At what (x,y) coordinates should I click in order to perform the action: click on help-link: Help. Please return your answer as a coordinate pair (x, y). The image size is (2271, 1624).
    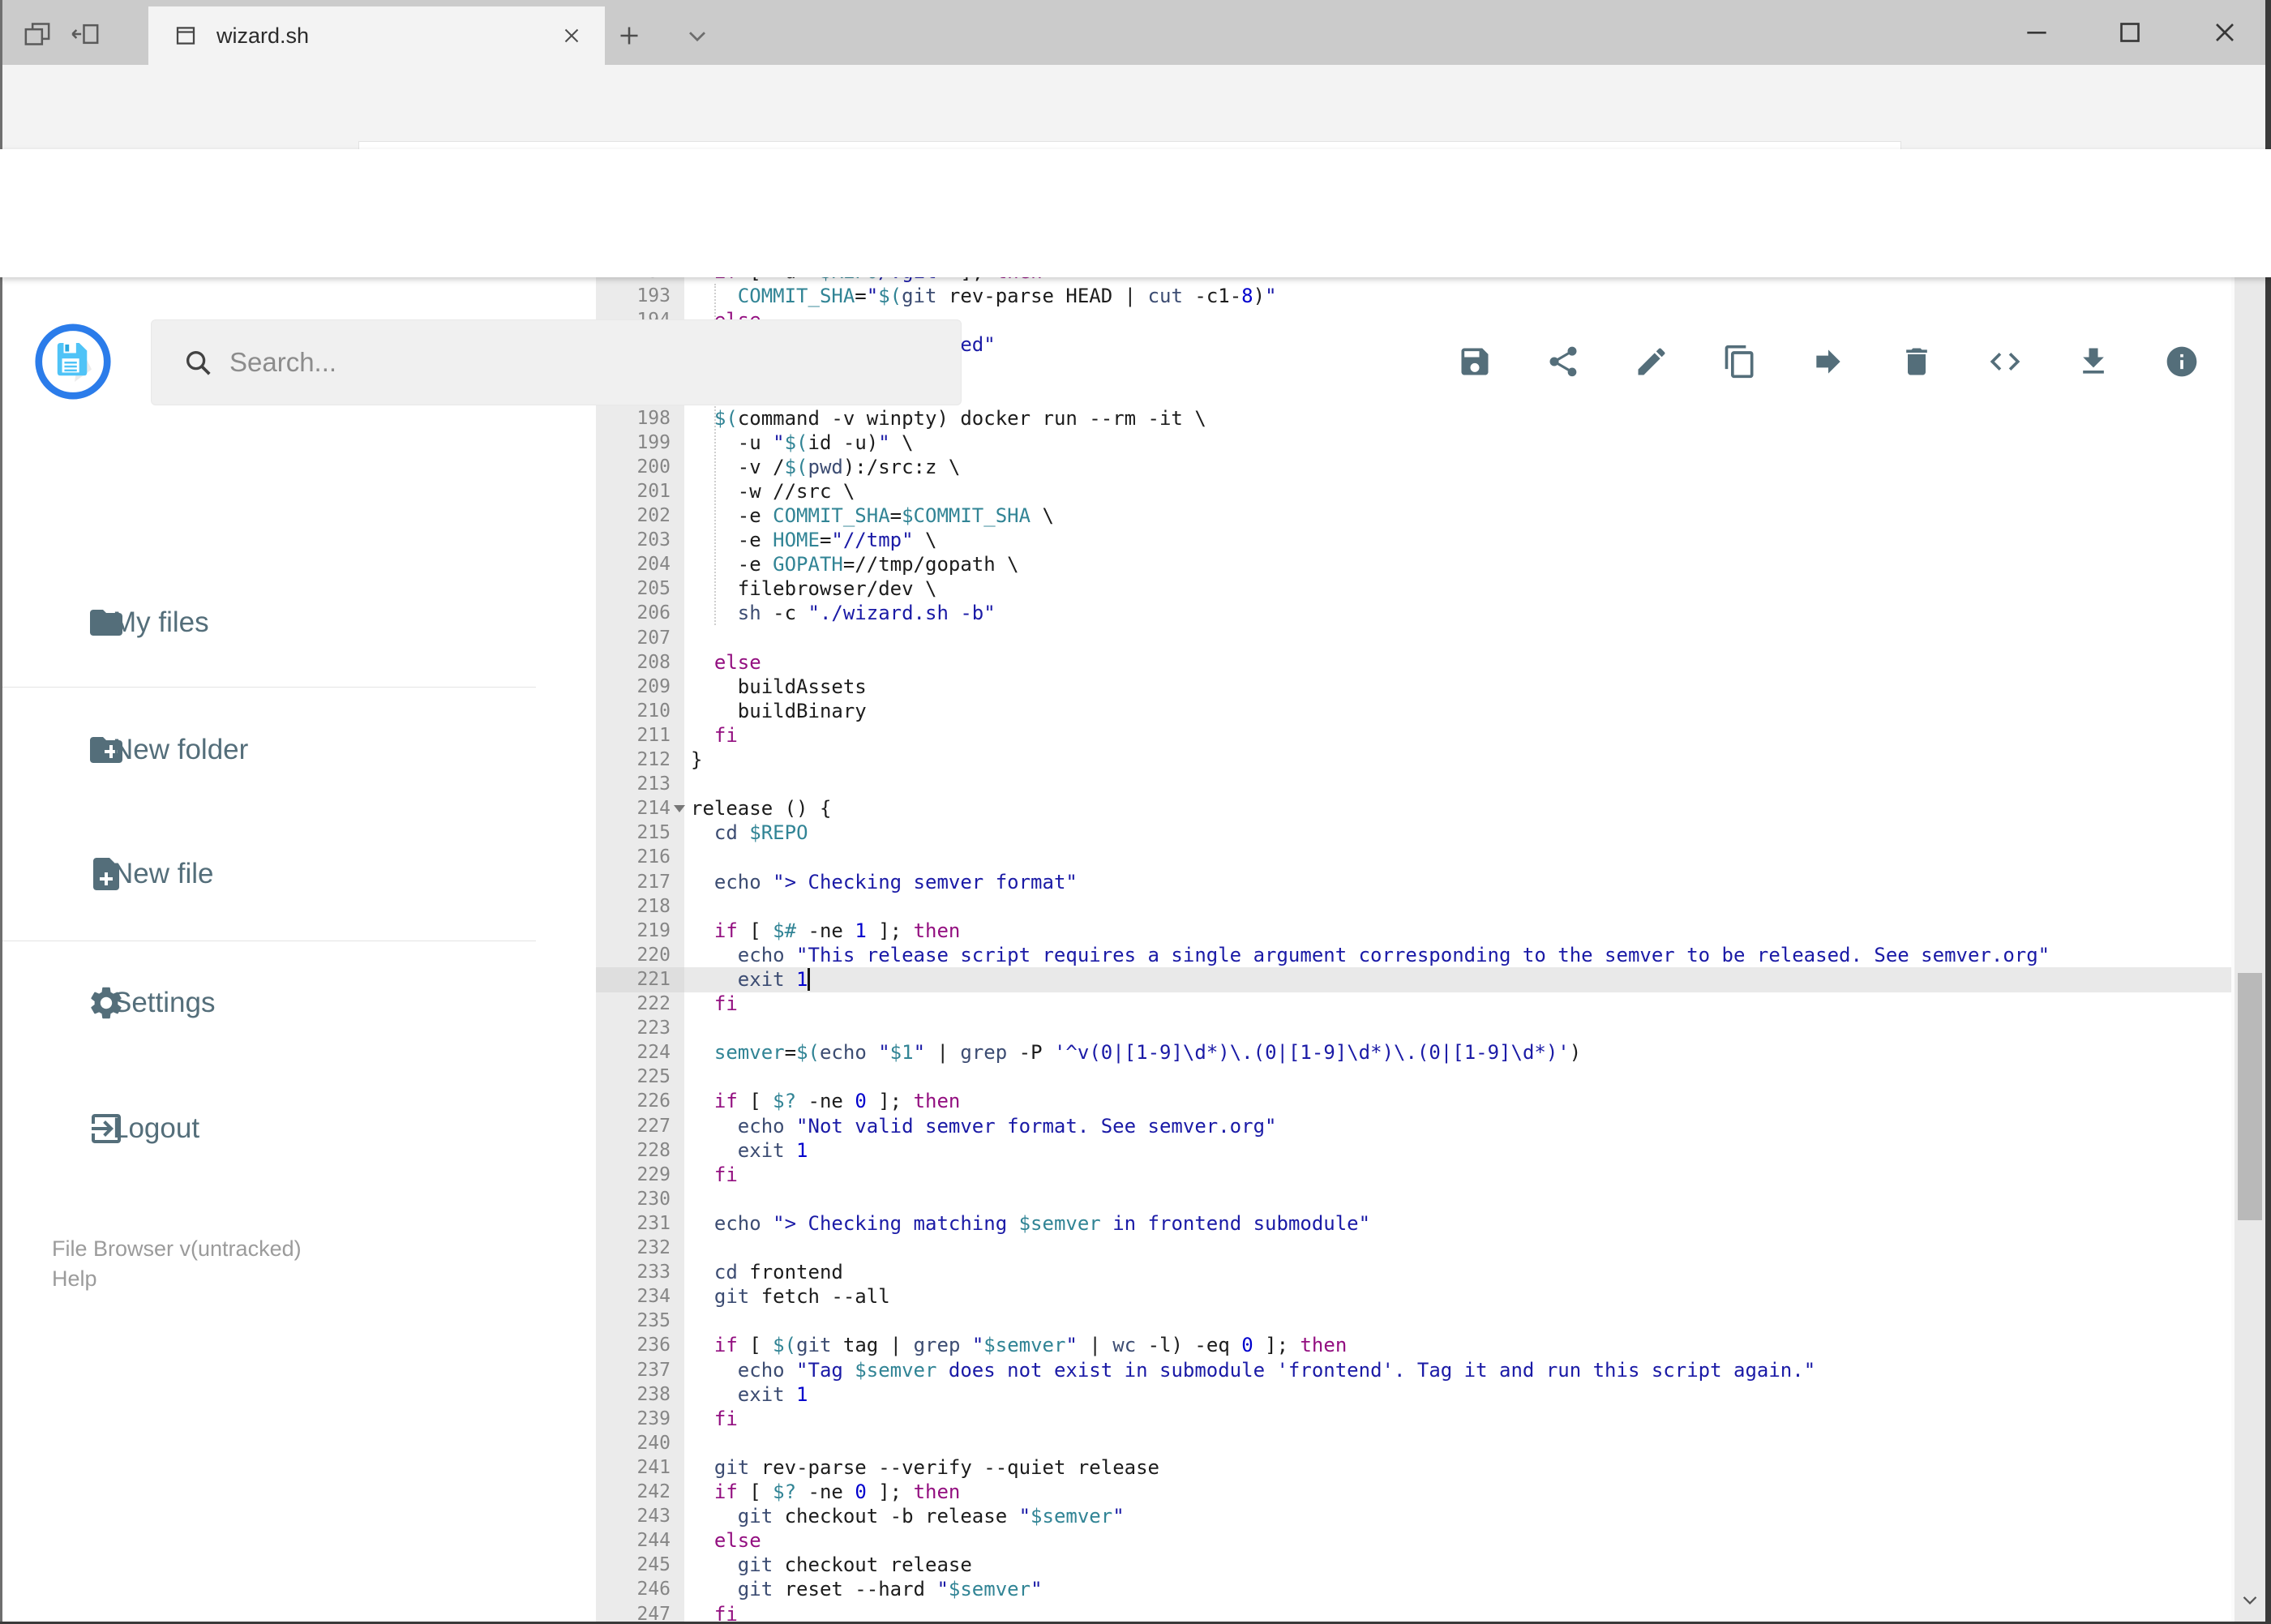
    Looking at the image, I should click on (177, 1279).